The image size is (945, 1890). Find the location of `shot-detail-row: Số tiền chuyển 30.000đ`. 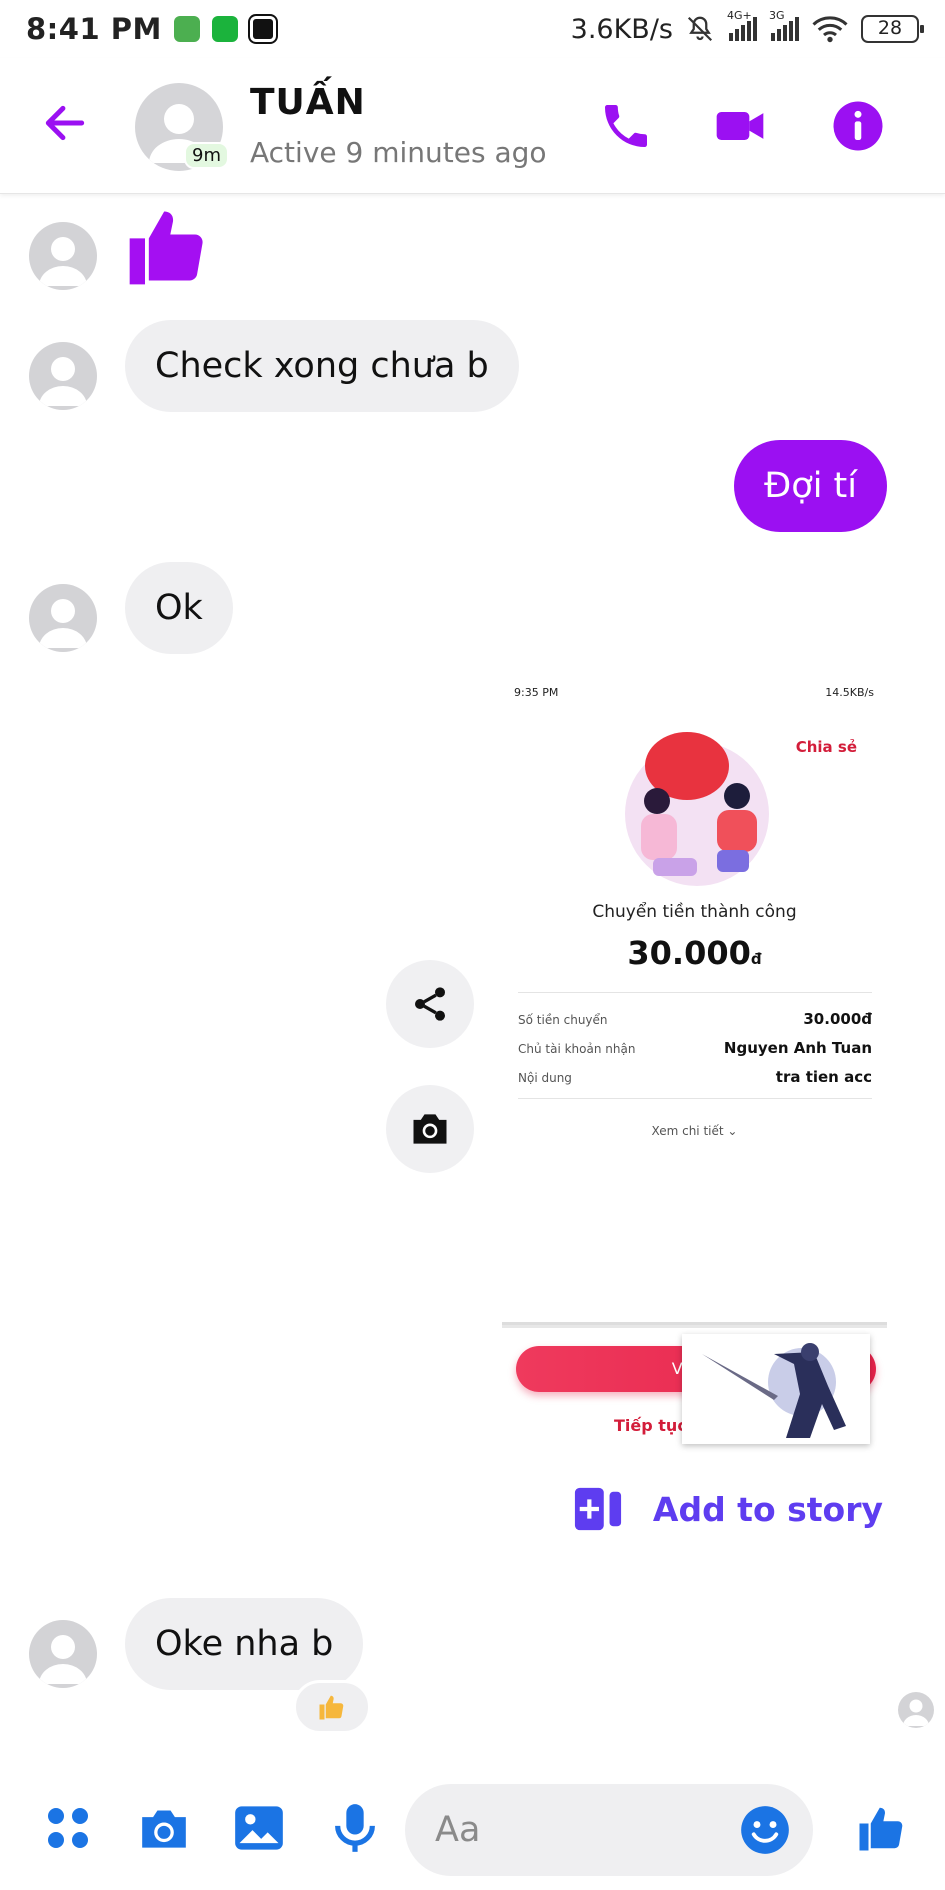

shot-detail-row: Số tiền chuyển 30.000đ is located at coordinates (695, 1019).